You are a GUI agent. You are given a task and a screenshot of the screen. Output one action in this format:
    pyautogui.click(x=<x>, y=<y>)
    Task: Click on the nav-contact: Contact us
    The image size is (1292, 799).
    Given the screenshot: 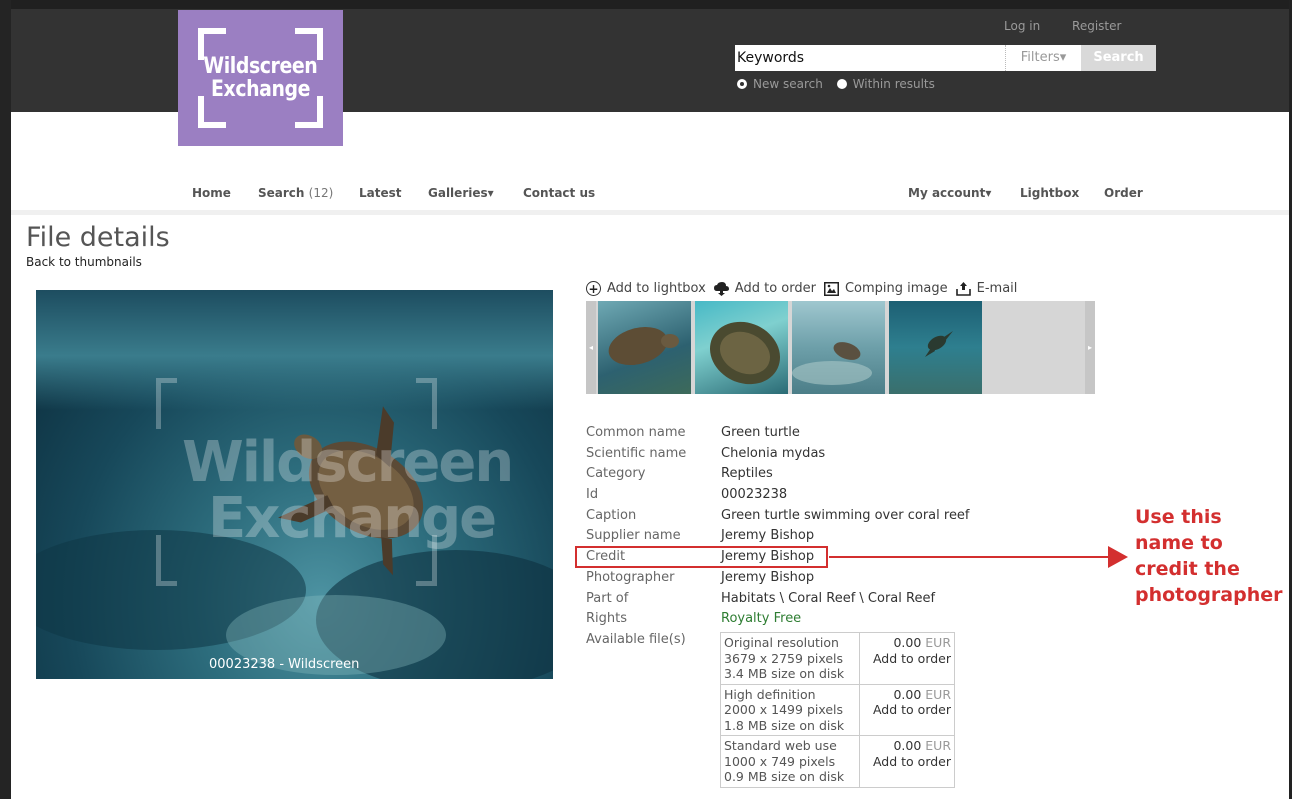 What is the action you would take?
    pyautogui.click(x=559, y=193)
    